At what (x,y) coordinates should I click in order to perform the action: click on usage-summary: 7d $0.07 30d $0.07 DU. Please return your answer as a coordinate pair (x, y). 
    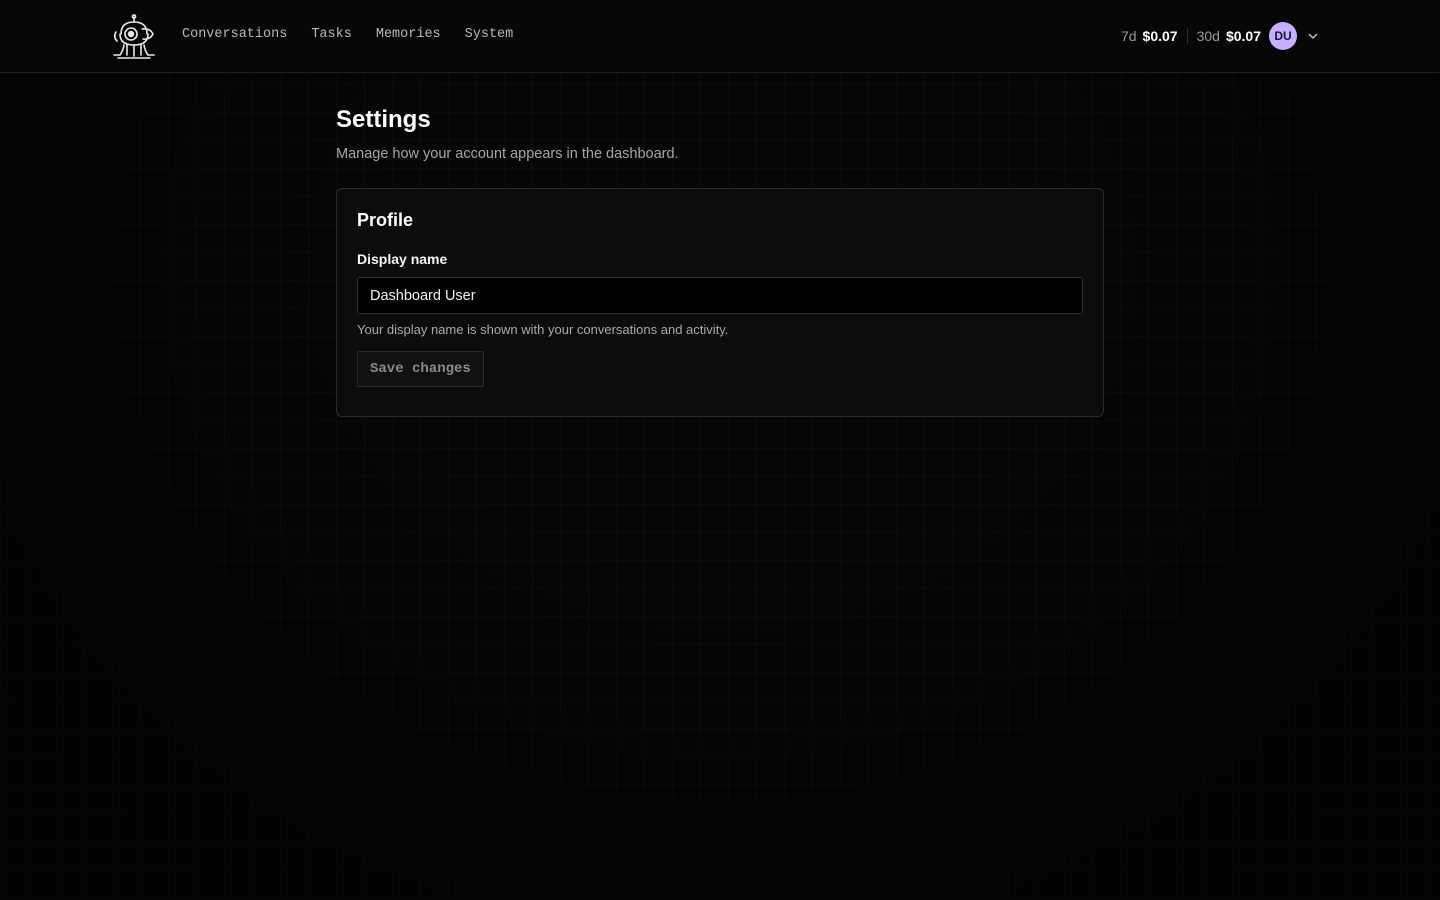
    Looking at the image, I should click on (1220, 36).